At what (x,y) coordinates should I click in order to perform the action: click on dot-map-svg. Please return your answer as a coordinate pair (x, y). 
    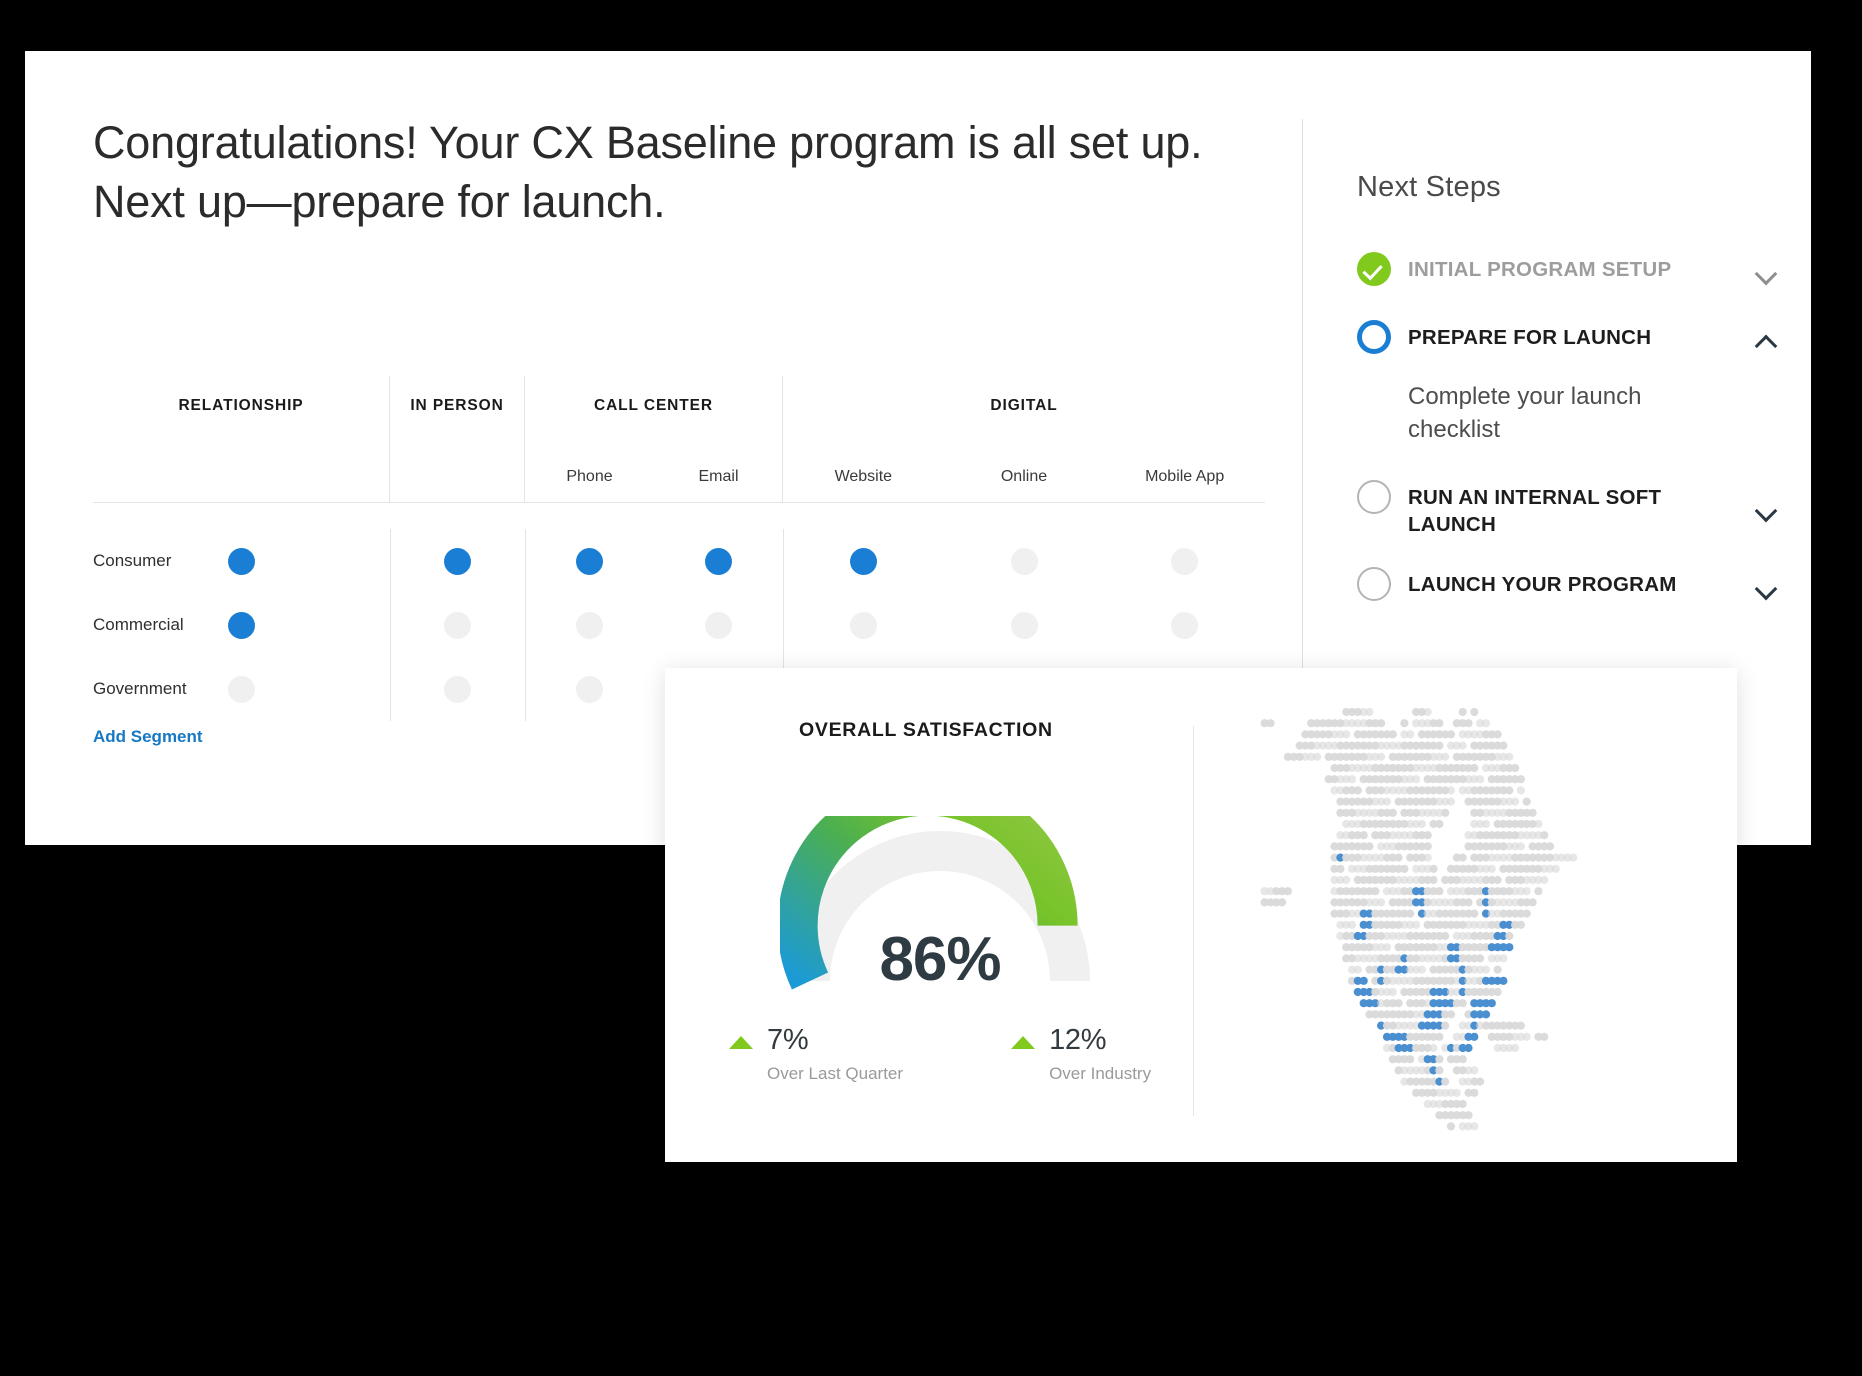
    Looking at the image, I should click on (1419, 919).